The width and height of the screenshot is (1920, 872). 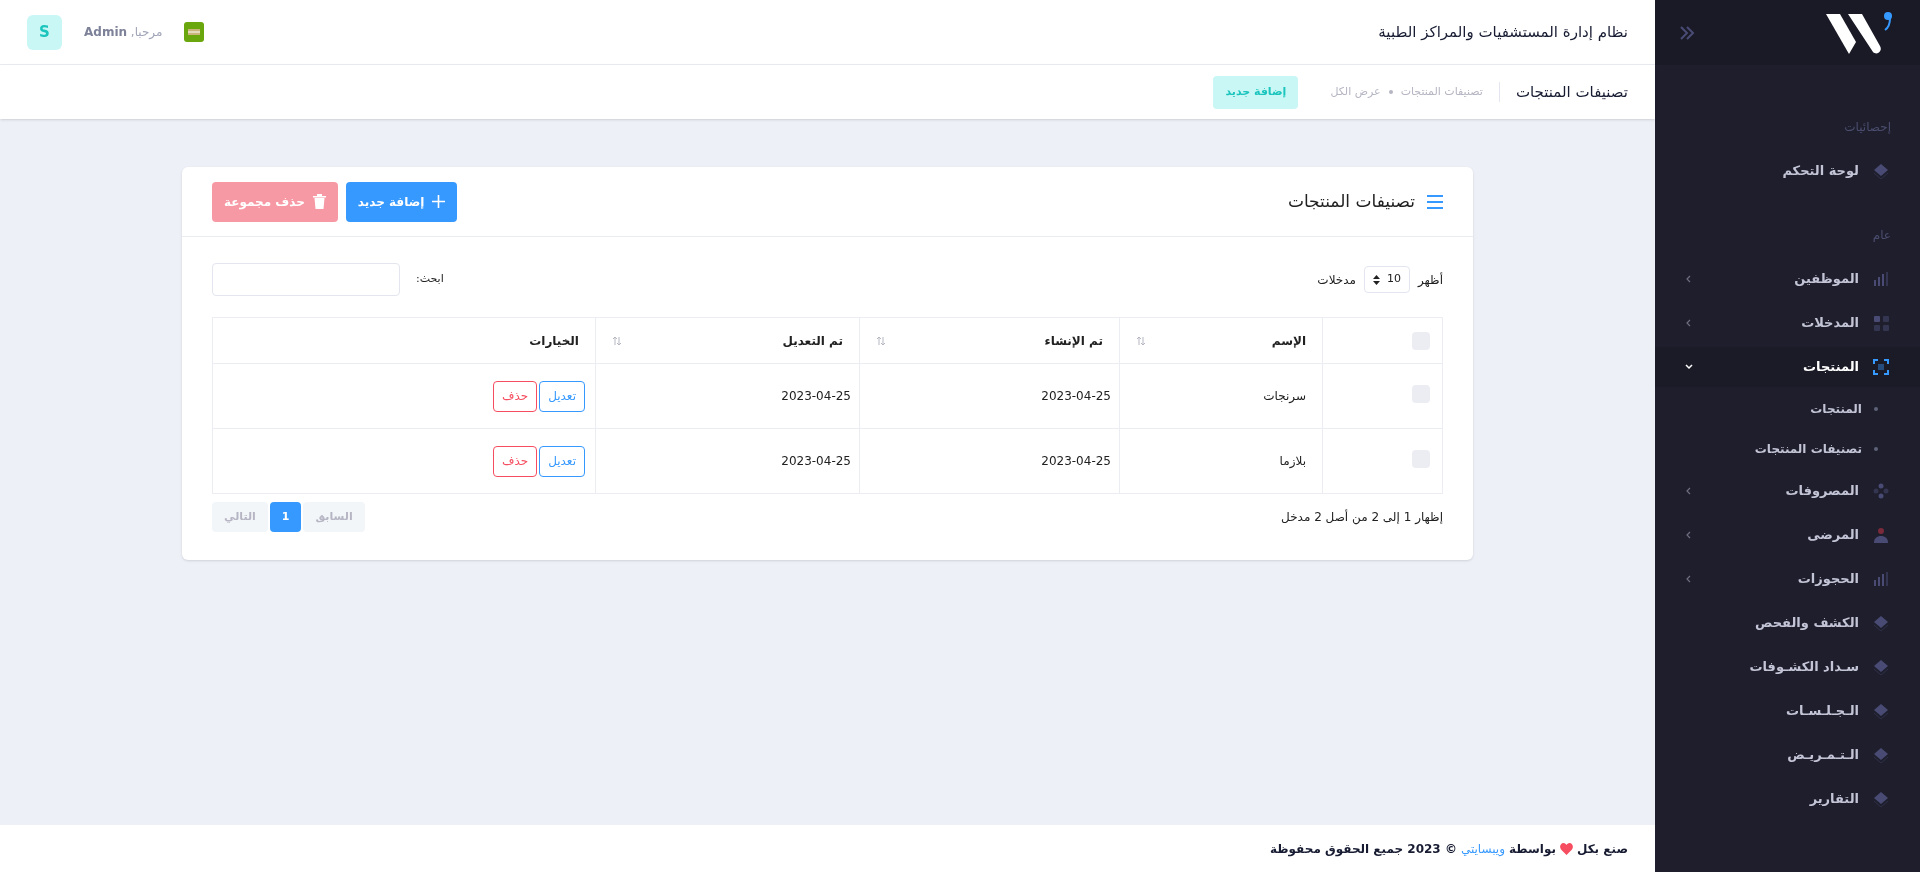 I want to click on table-info: إظهار 1 إلى 2 من أصل 2 مدخل, so click(x=1362, y=517).